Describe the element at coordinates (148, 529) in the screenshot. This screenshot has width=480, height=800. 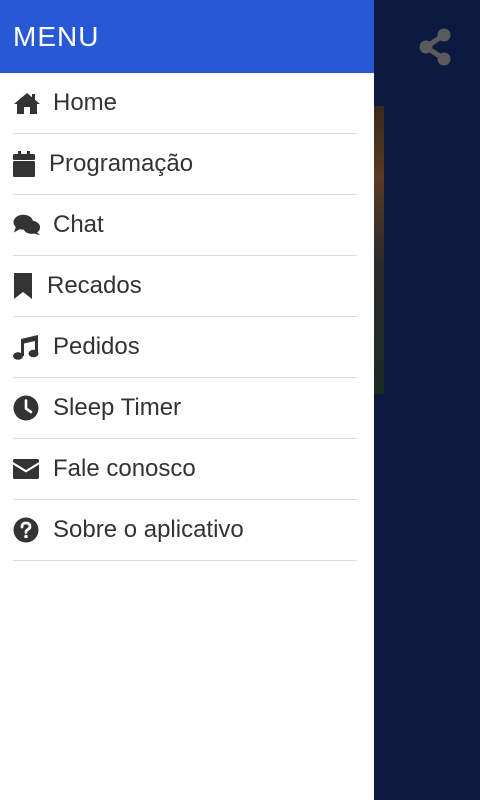
I see `menu-item-label: Sobre o aplicativo` at that location.